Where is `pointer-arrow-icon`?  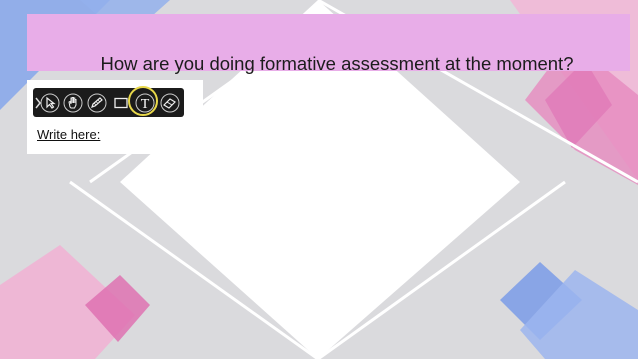 pointer-arrow-icon is located at coordinates (49, 102).